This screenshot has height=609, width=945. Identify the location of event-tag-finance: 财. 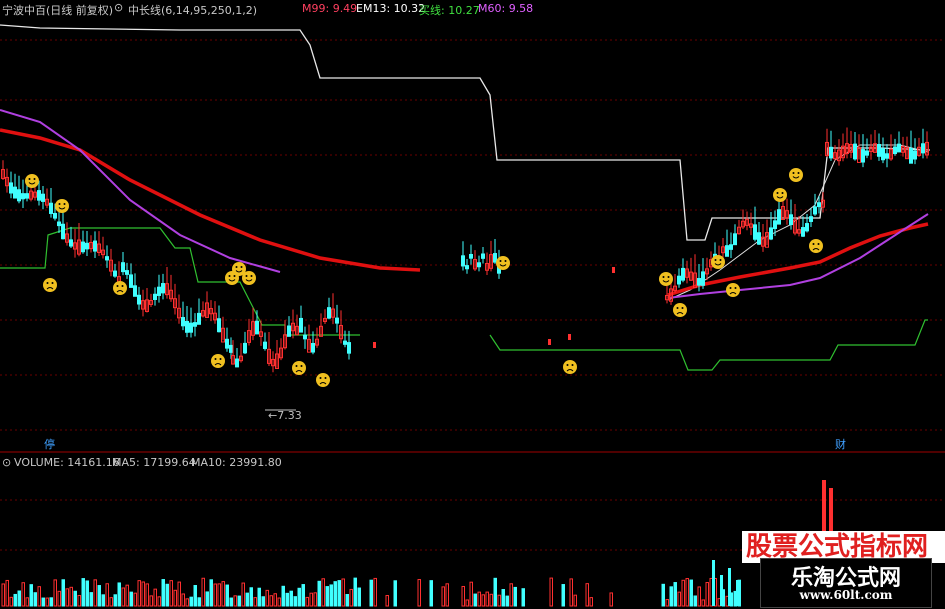
(840, 444).